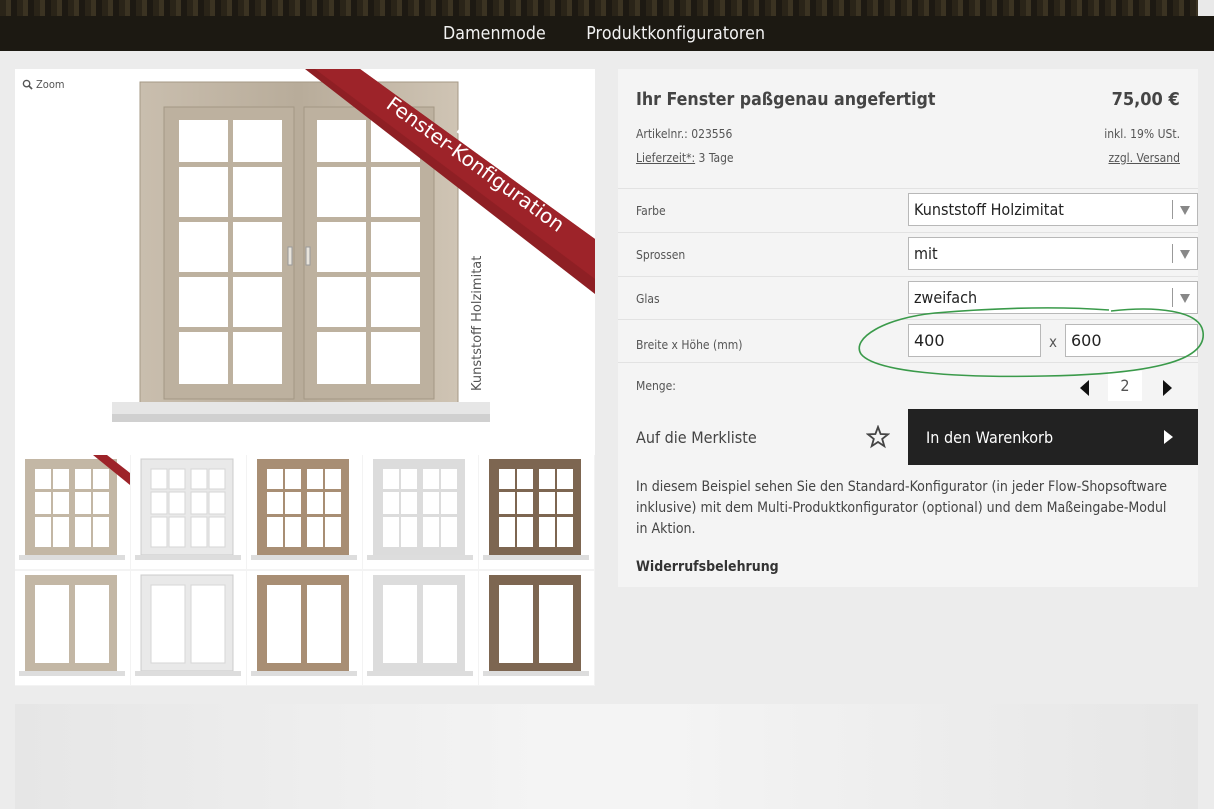 The image size is (1214, 809). I want to click on footer-area, so click(606, 756).